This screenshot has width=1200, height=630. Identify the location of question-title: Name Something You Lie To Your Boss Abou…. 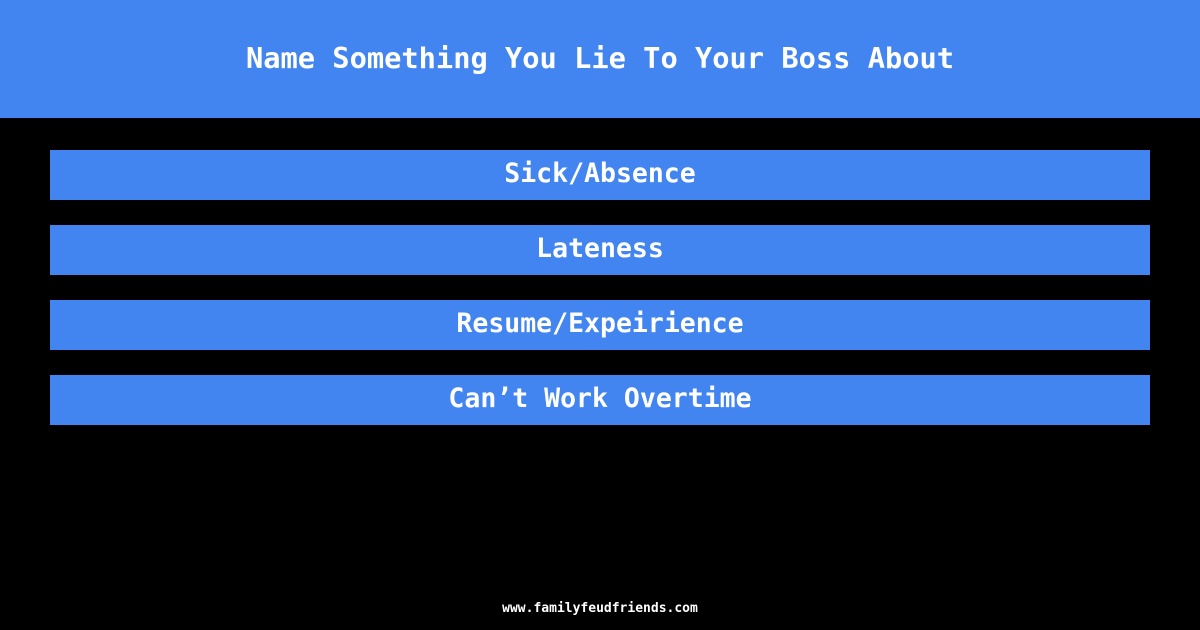
(600, 57).